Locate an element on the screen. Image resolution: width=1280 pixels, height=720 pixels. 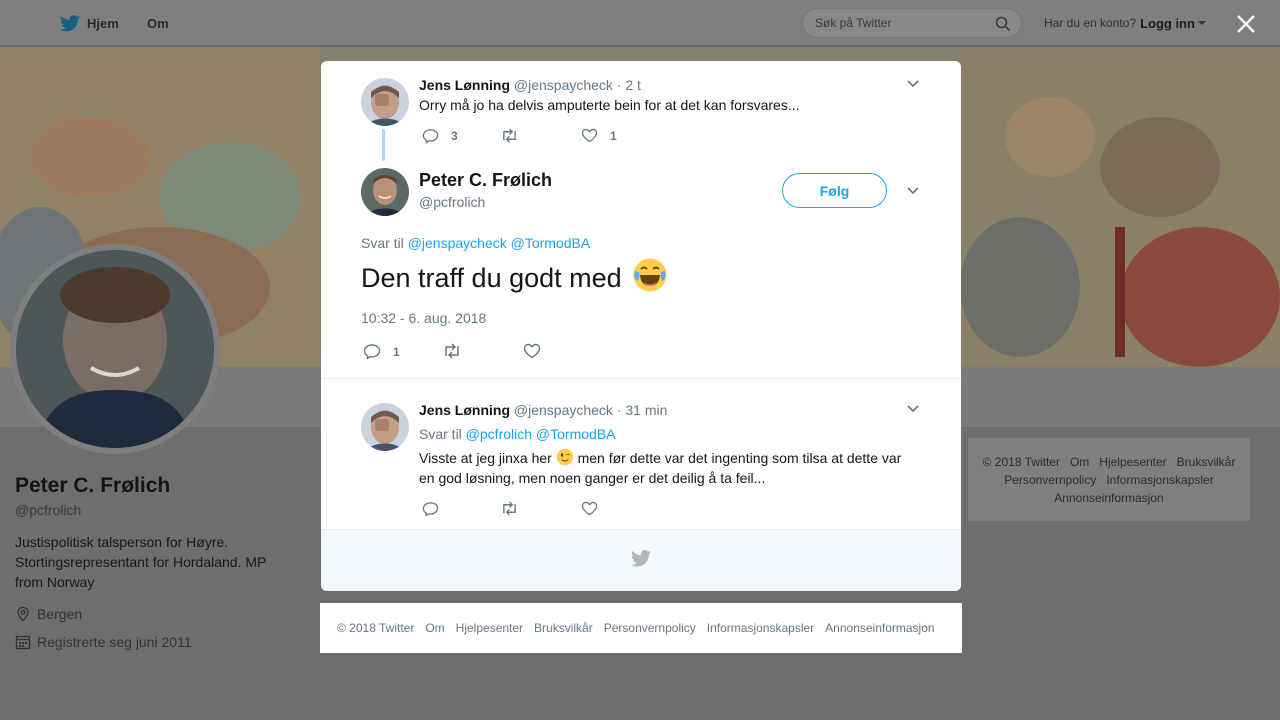
sidebar-footer-link-terms: Bruksvilkår is located at coordinates (1206, 462).